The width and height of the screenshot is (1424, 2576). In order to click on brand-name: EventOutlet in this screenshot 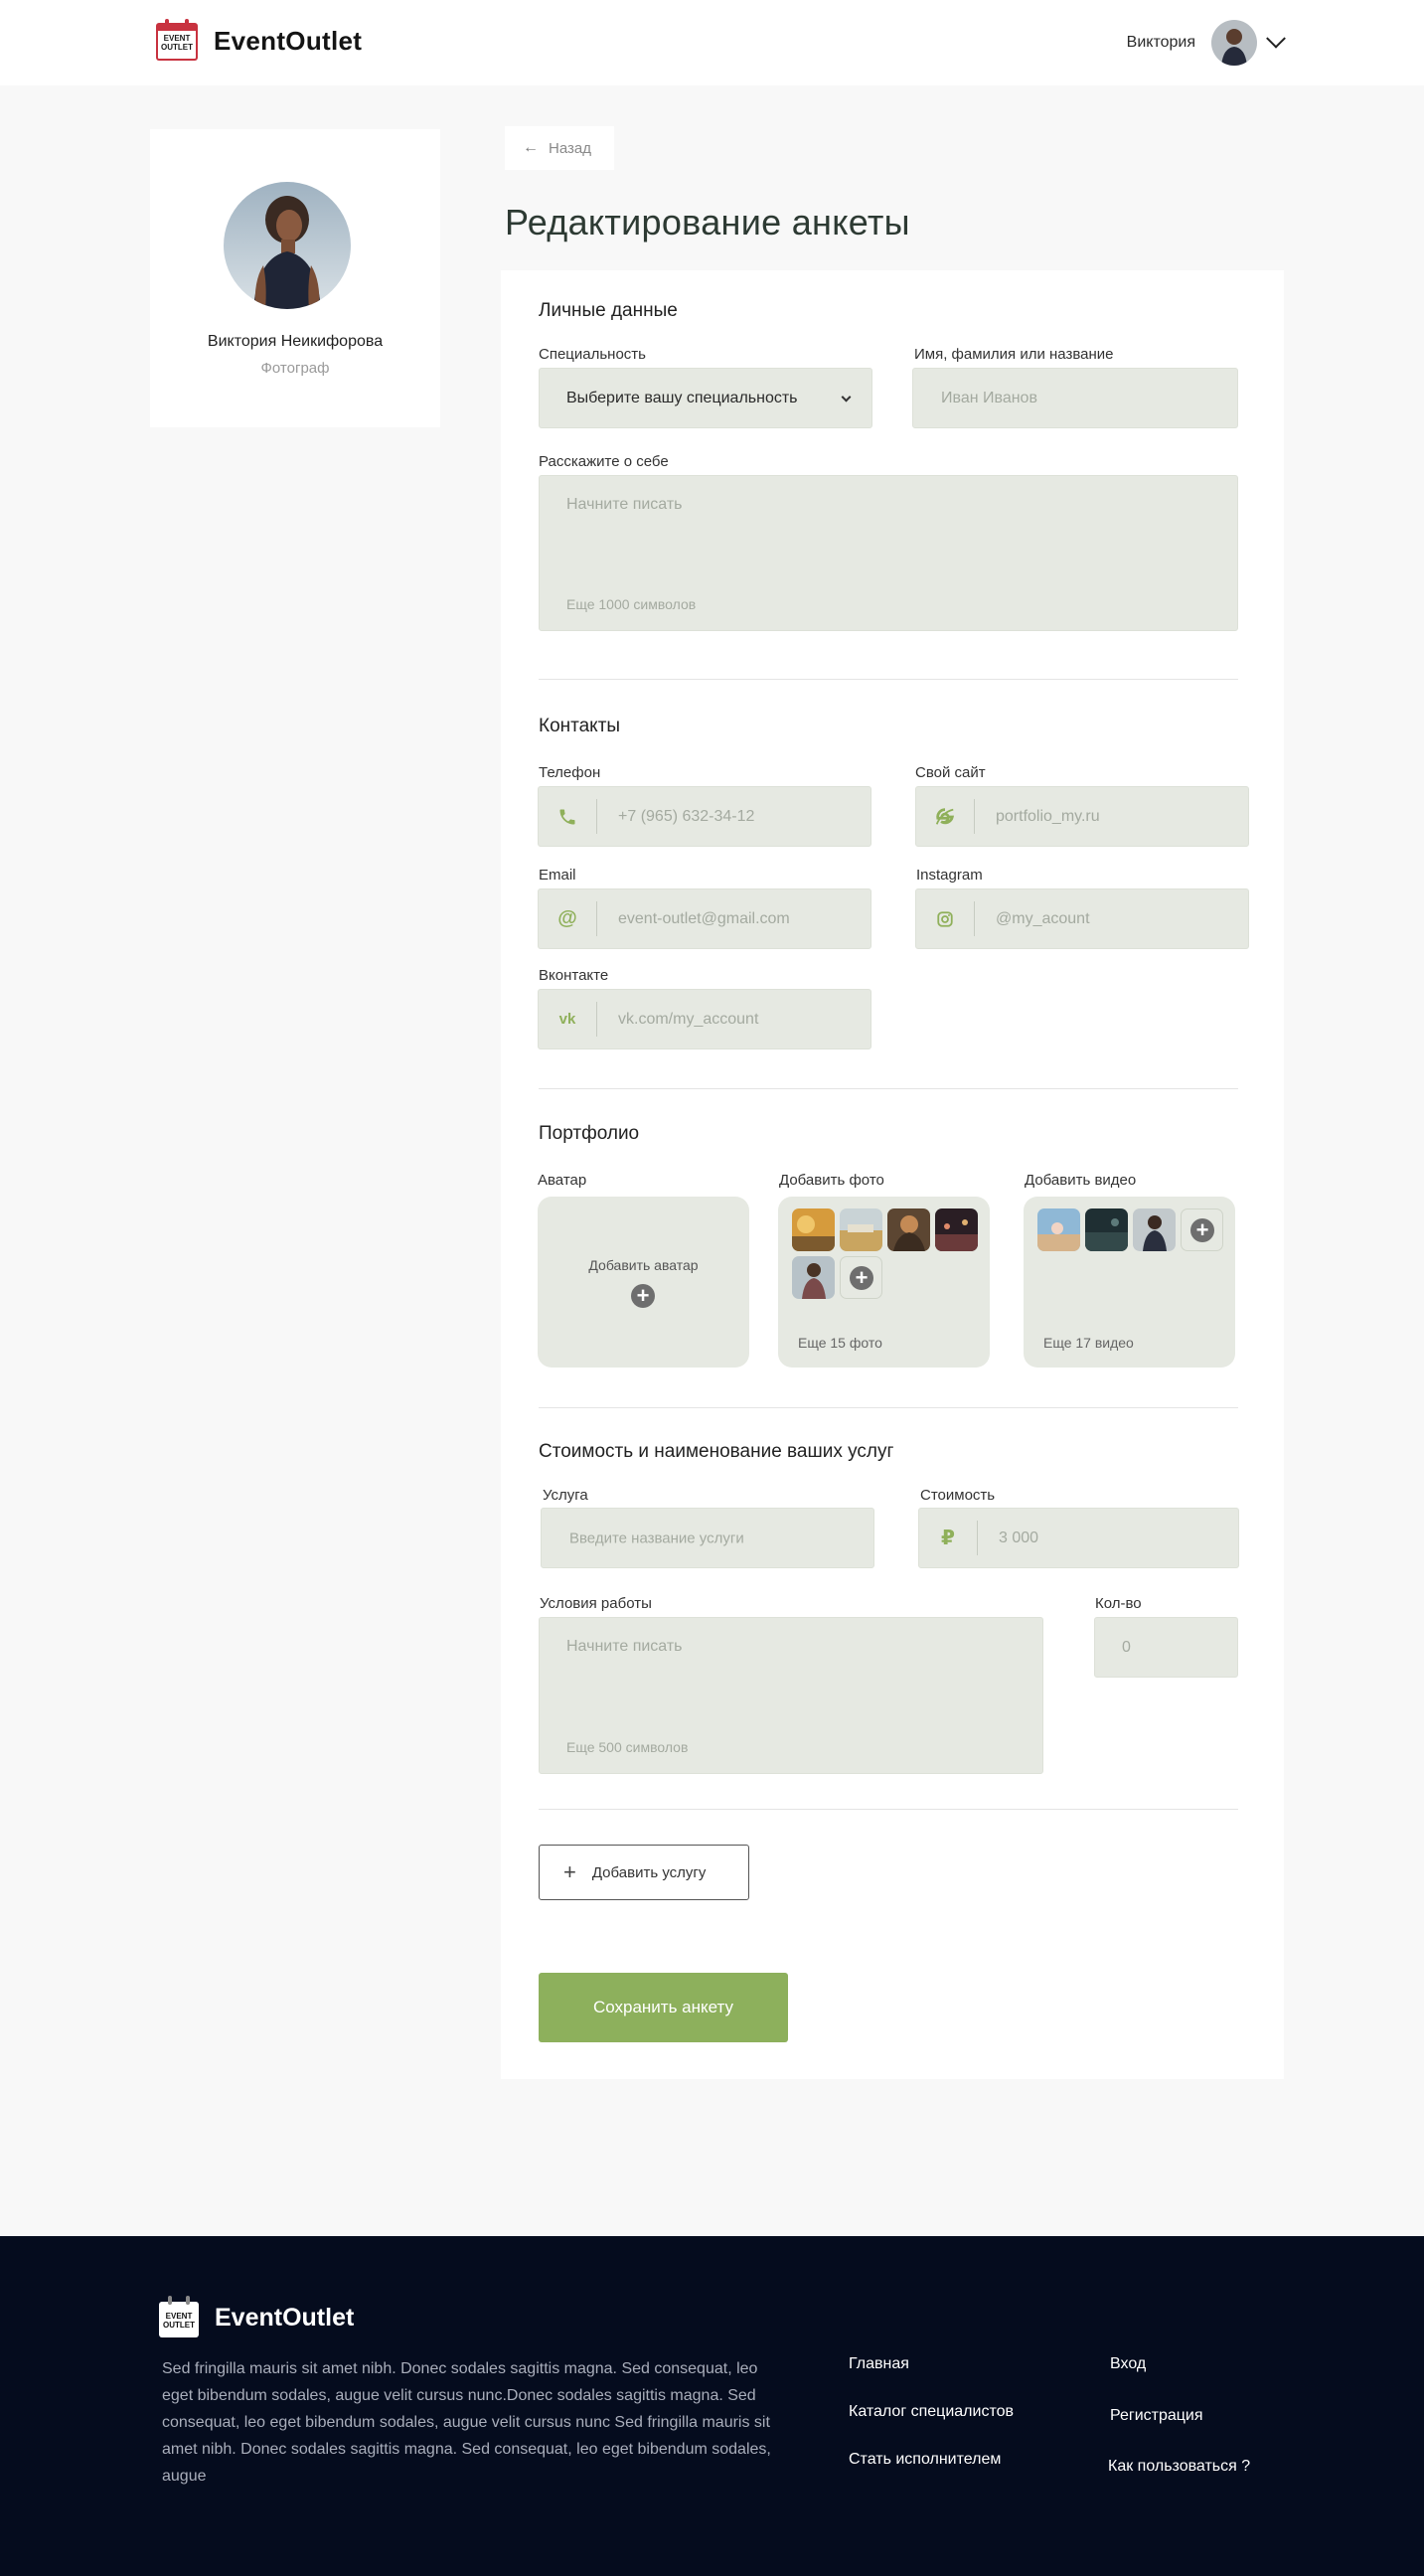, I will do `click(289, 40)`.